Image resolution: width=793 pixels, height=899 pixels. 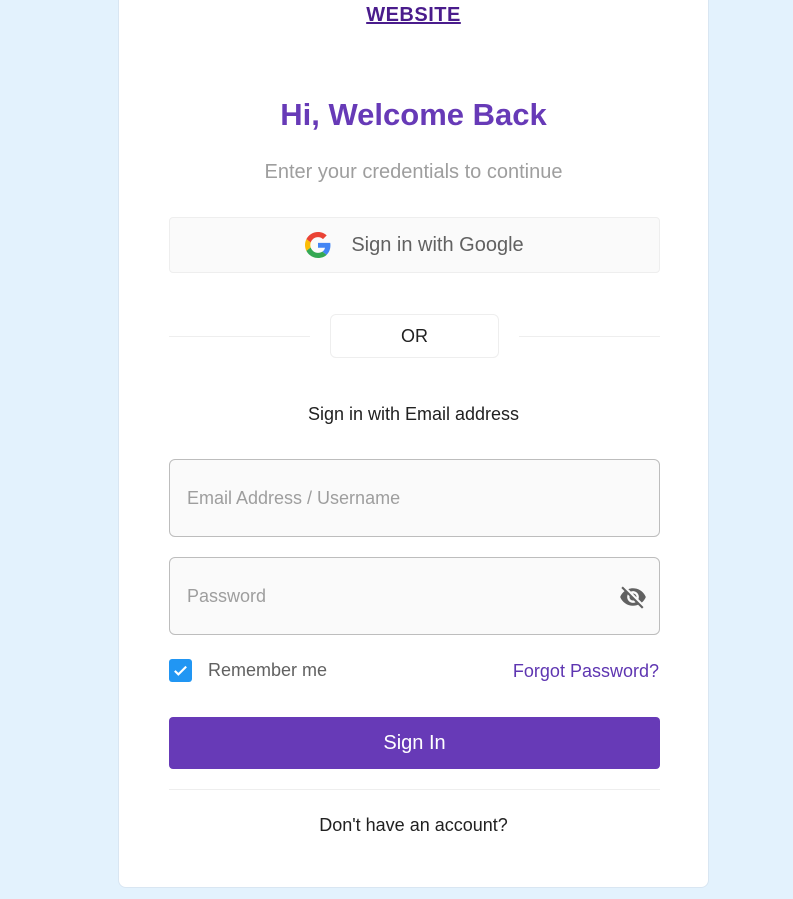 I want to click on page-title: Hi, Welcome Back, so click(x=413, y=114).